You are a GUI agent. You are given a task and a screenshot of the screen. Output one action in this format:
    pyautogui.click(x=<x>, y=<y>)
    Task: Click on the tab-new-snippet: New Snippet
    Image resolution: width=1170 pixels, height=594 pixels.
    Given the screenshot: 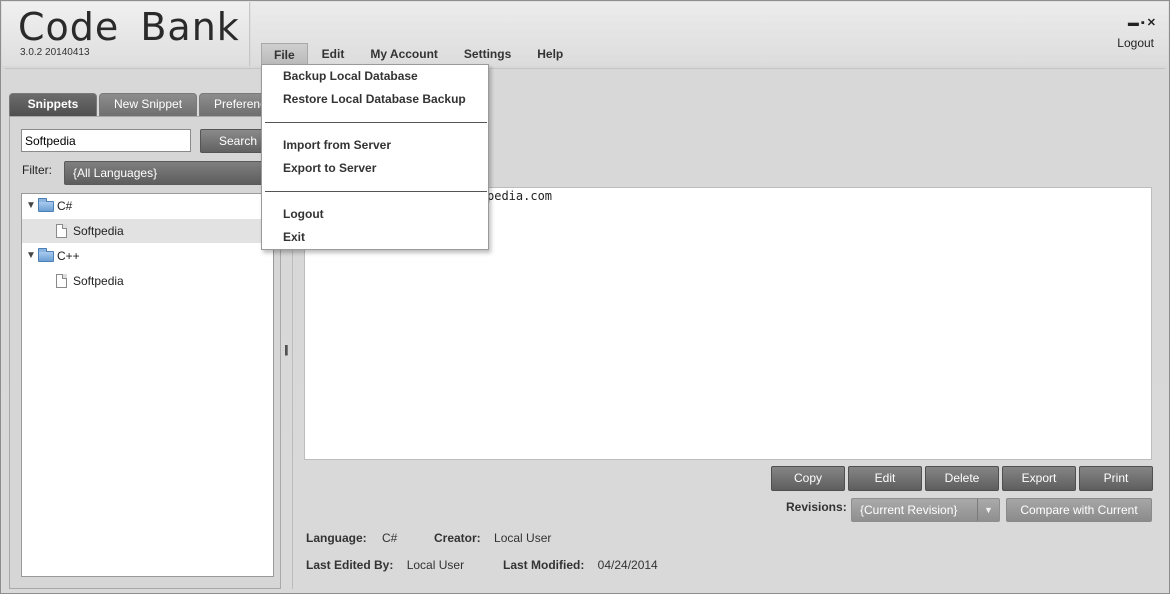 What is the action you would take?
    pyautogui.click(x=148, y=104)
    